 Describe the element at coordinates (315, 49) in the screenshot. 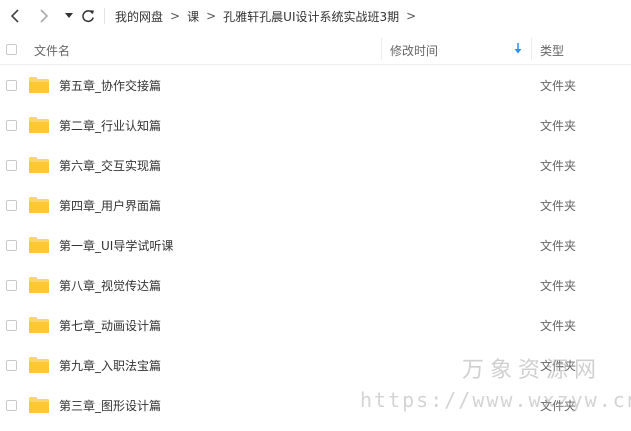

I see `list-header: 文件名 修改时间 类型` at that location.